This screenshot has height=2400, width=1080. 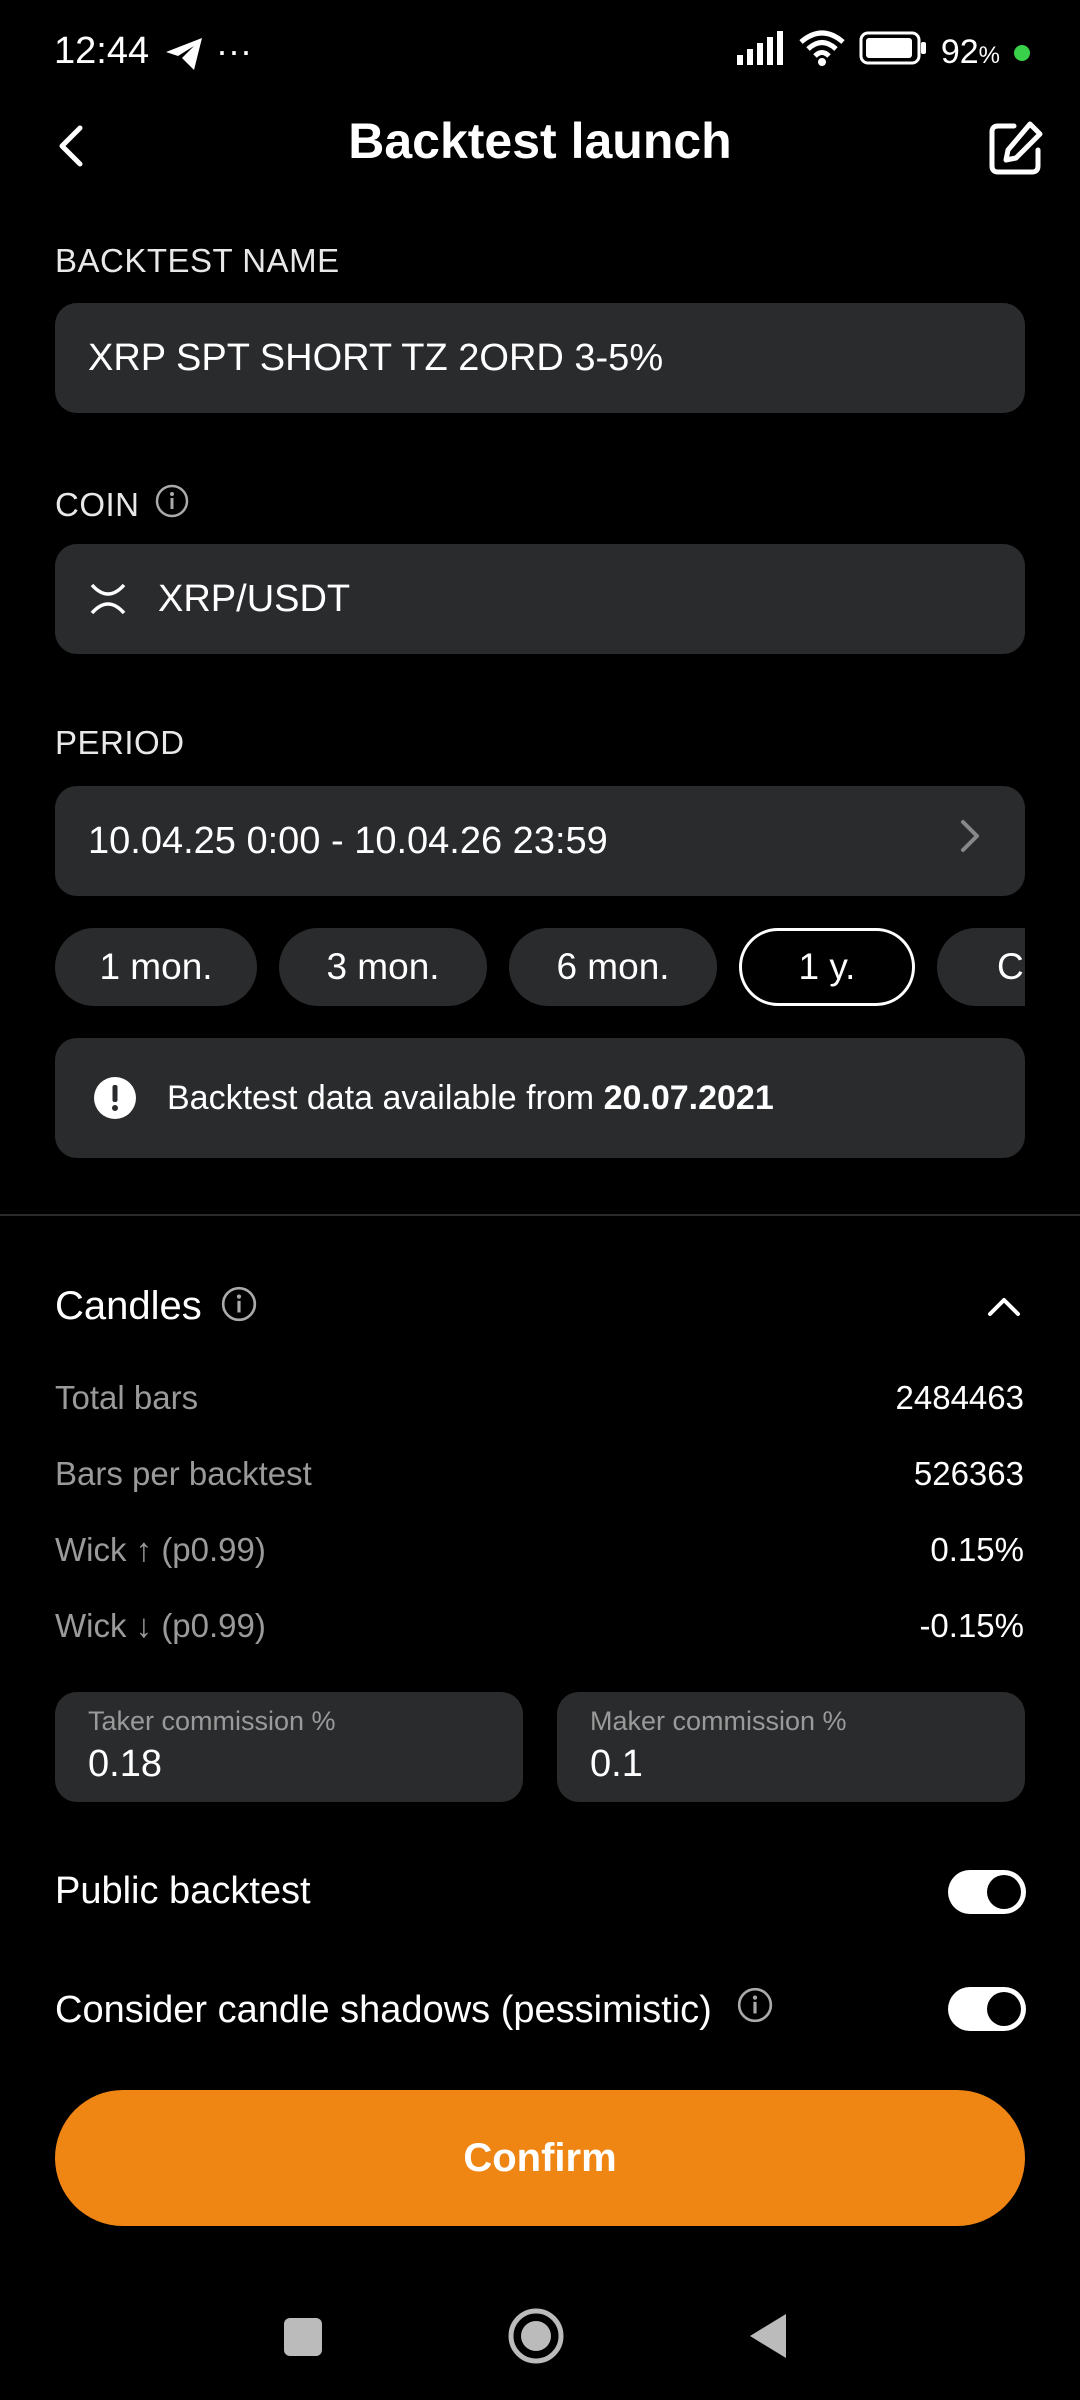 I want to click on divider, so click(x=540, y=1215).